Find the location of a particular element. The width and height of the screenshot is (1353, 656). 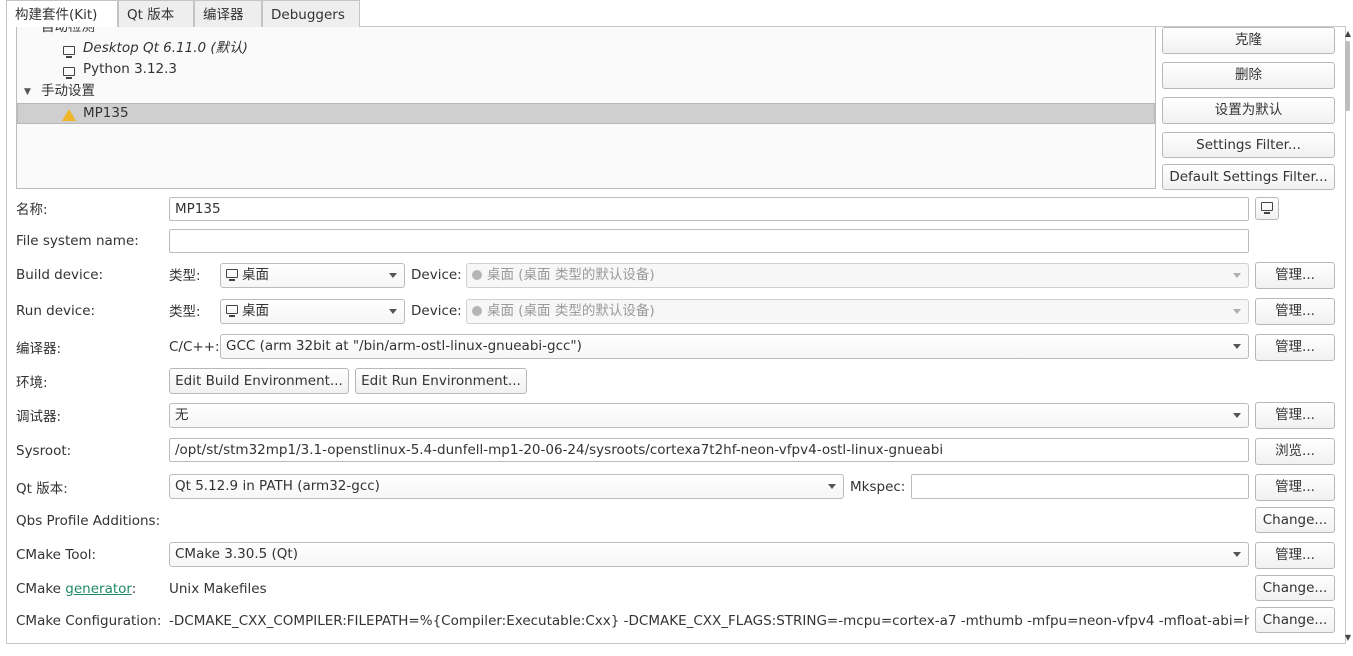

cmake-generator-prefix: CMake is located at coordinates (41, 589).